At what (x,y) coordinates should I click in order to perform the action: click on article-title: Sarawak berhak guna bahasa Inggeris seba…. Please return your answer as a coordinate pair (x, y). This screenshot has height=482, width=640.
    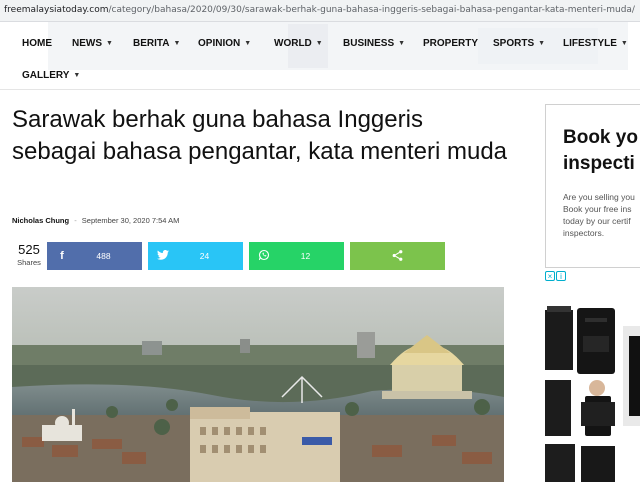
    Looking at the image, I should click on (260, 135).